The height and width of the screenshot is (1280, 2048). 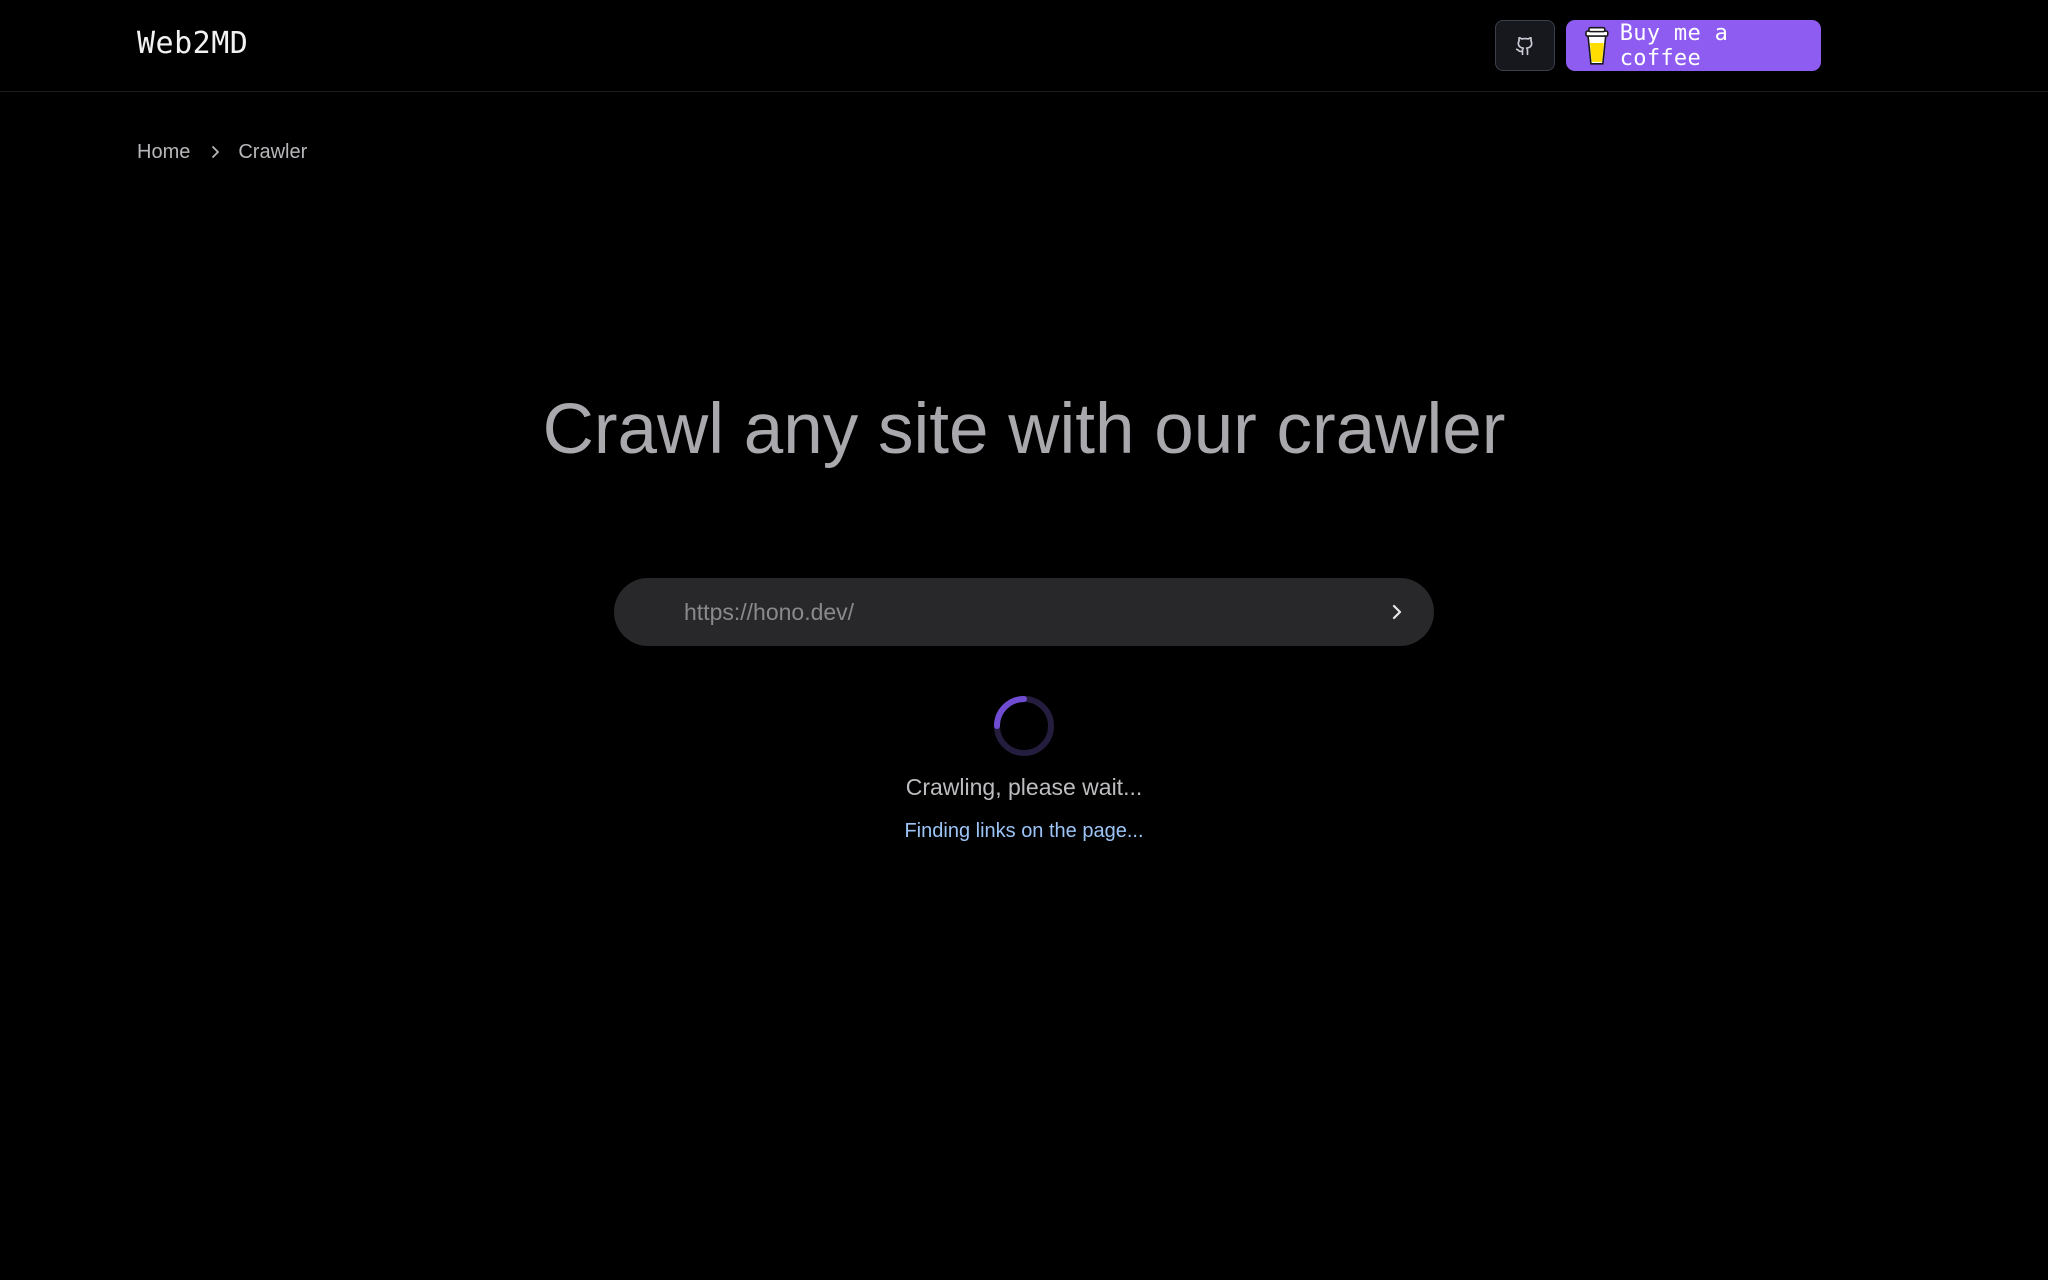 I want to click on github-icon, so click(x=1524, y=45).